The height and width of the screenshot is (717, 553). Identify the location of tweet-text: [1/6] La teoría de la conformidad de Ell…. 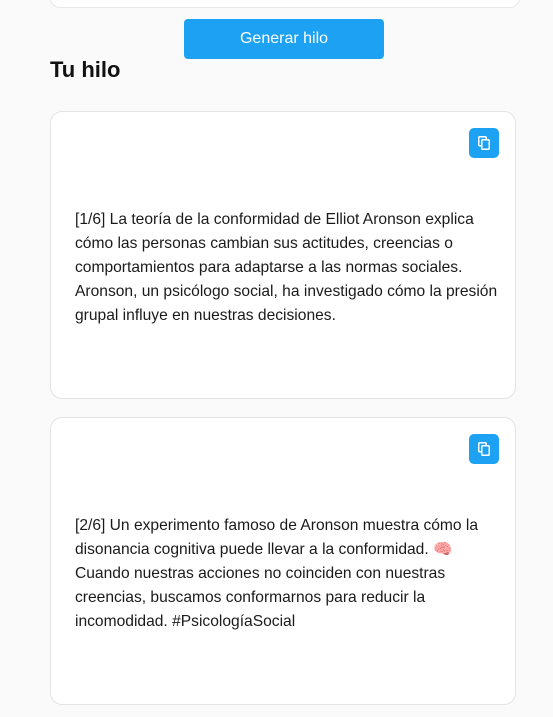
(286, 267).